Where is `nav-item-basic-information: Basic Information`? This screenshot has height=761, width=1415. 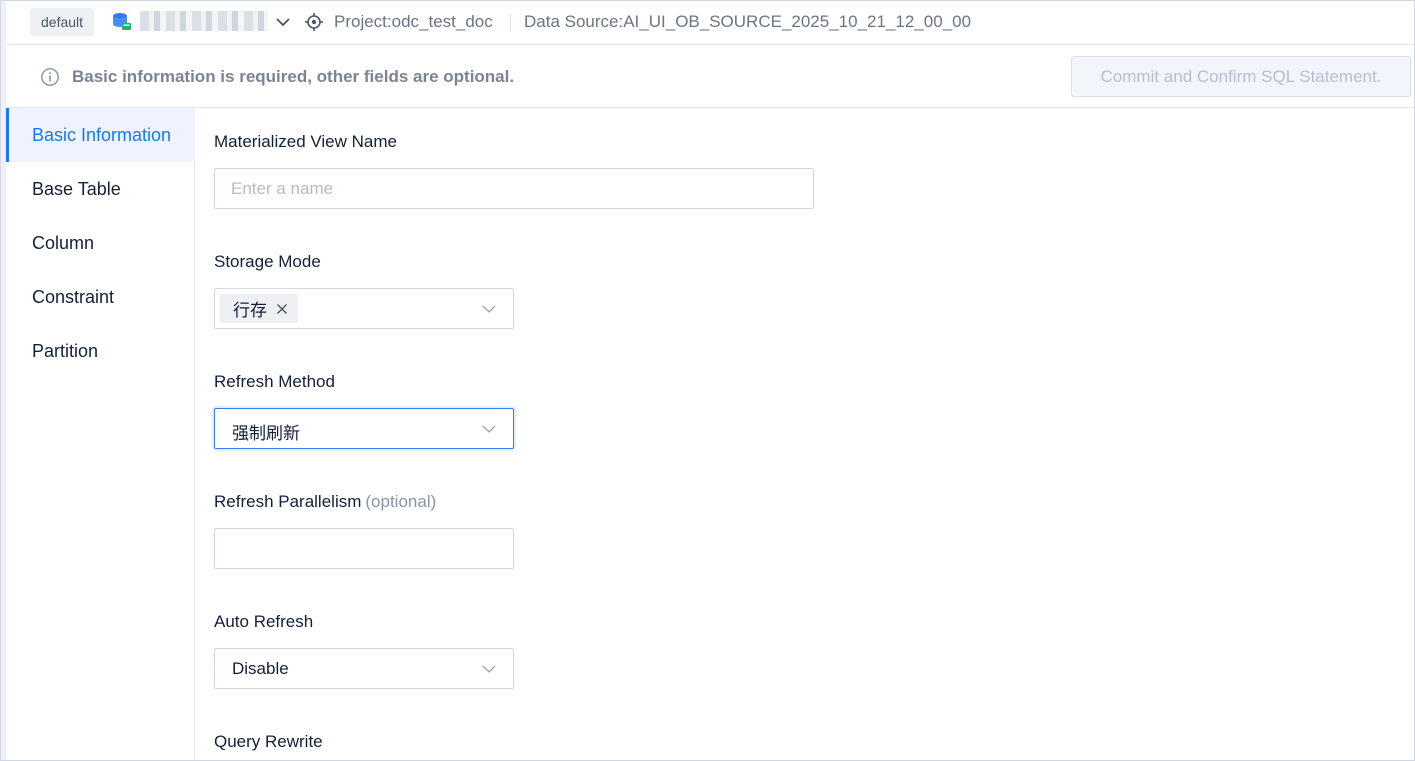
nav-item-basic-information: Basic Information is located at coordinates (100, 135).